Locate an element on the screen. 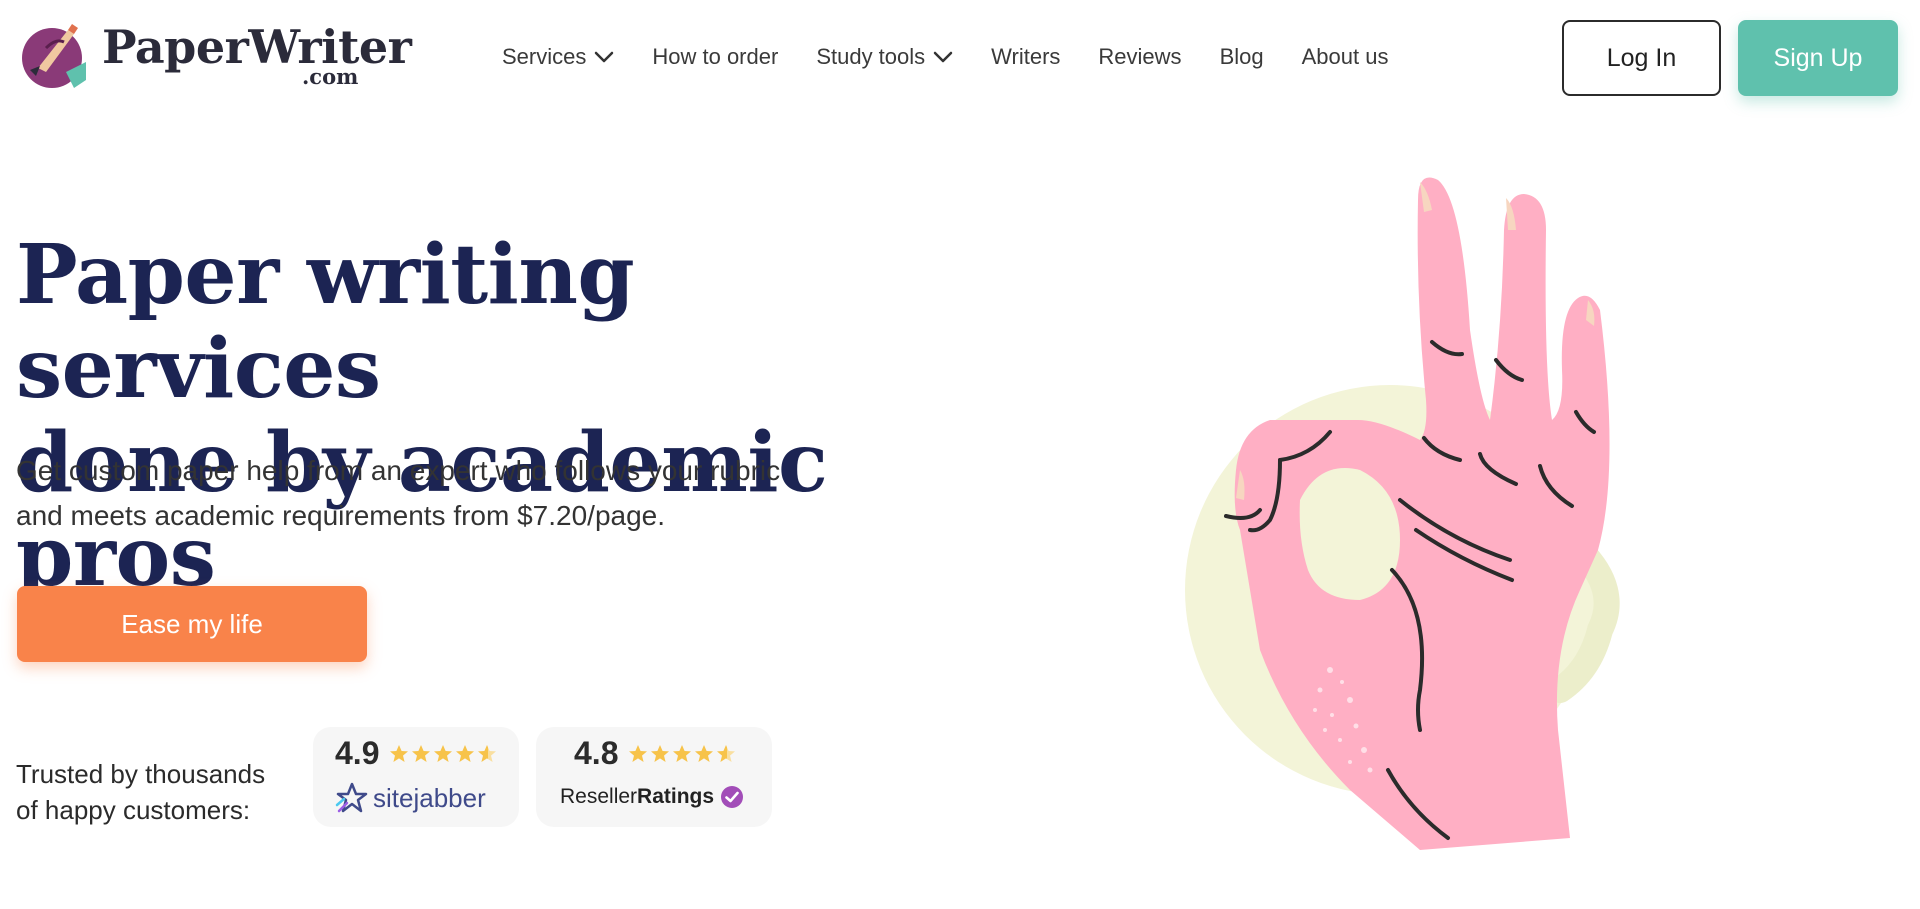 This screenshot has width=1920, height=909. resellerratings-prefix: Reseller is located at coordinates (599, 796).